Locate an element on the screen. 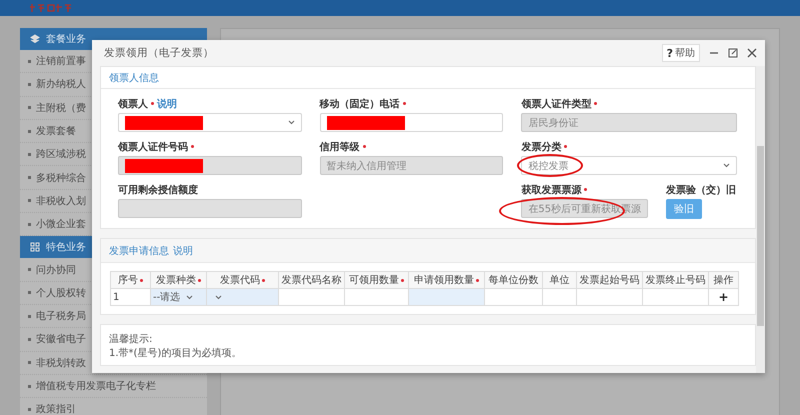 The height and width of the screenshot is (415, 800). select-cell: --请选 is located at coordinates (178, 297).